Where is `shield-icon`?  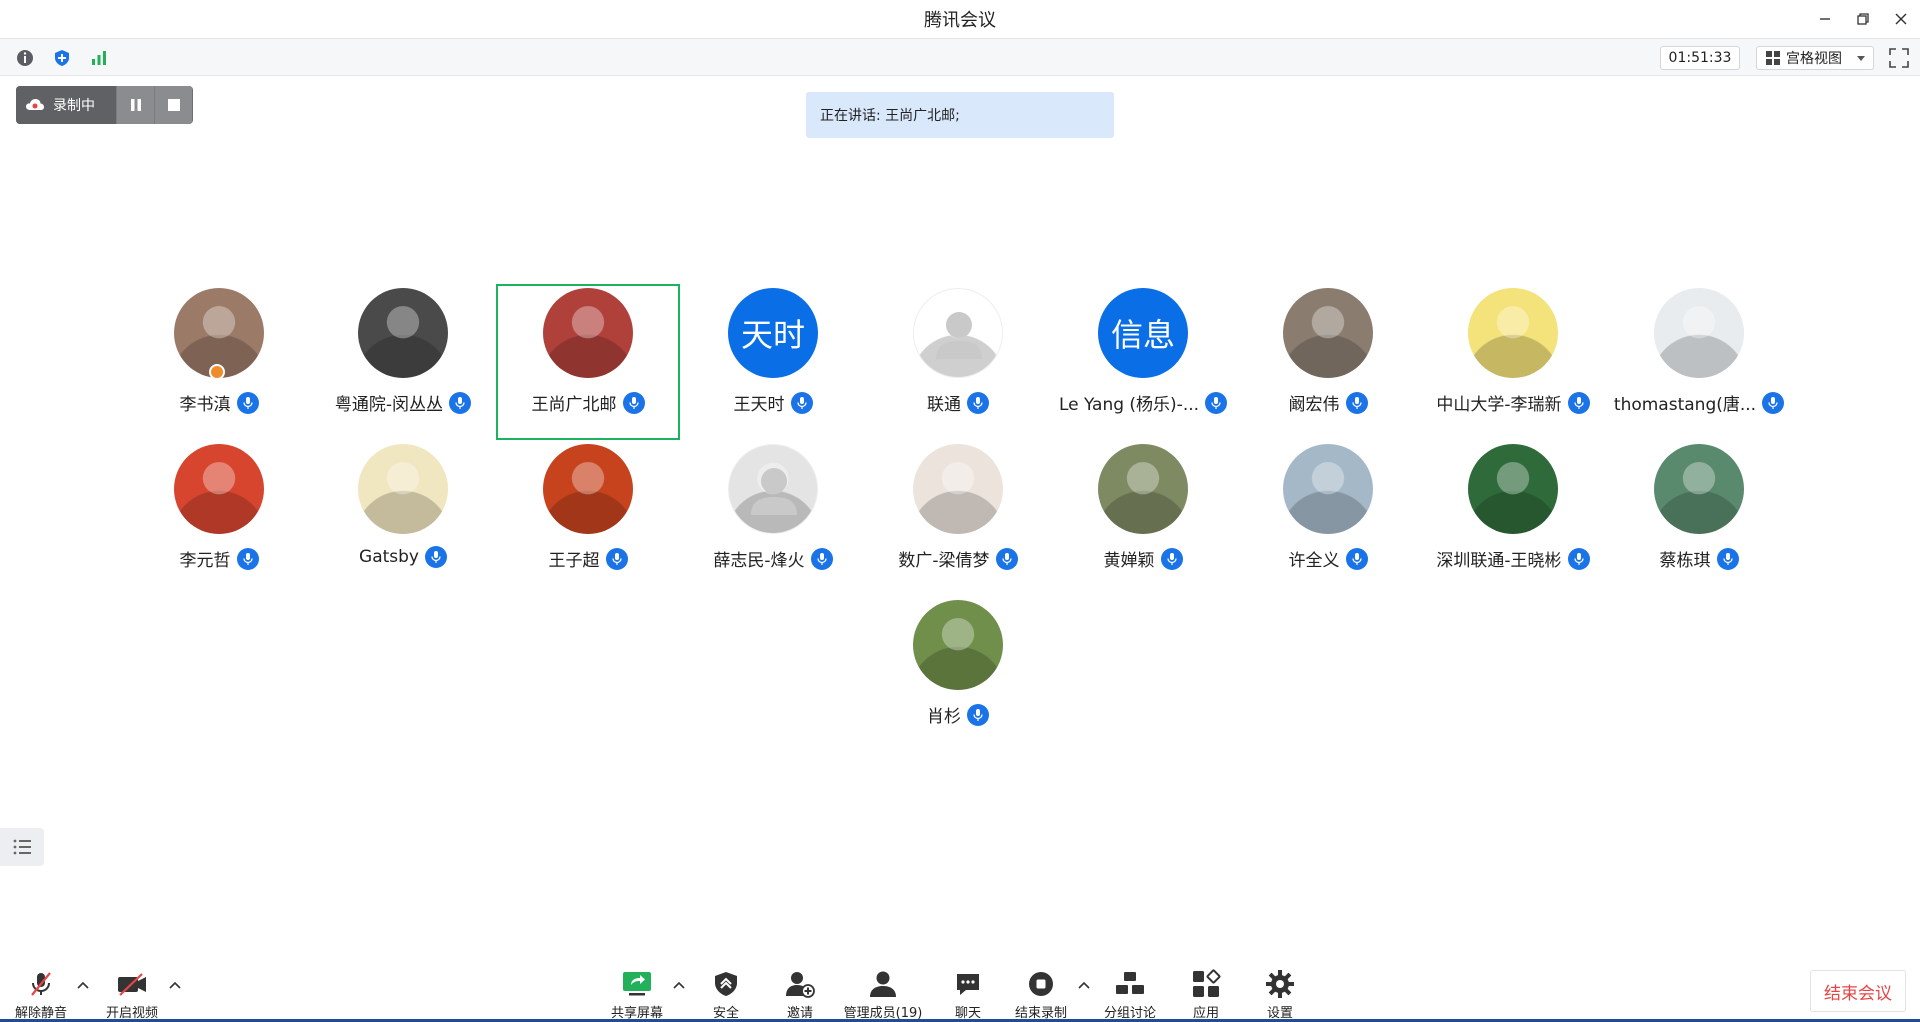 shield-icon is located at coordinates (62, 58).